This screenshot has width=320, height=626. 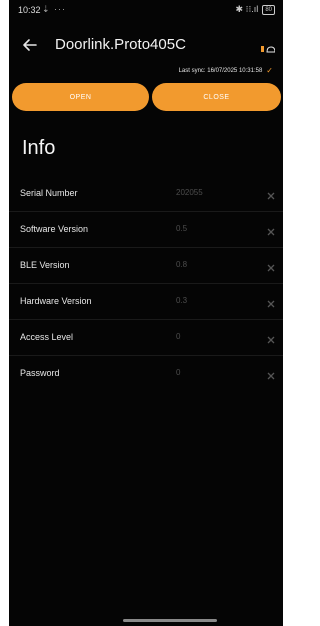 What do you see at coordinates (29, 10) in the screenshot?
I see `status-time: 10:32` at bounding box center [29, 10].